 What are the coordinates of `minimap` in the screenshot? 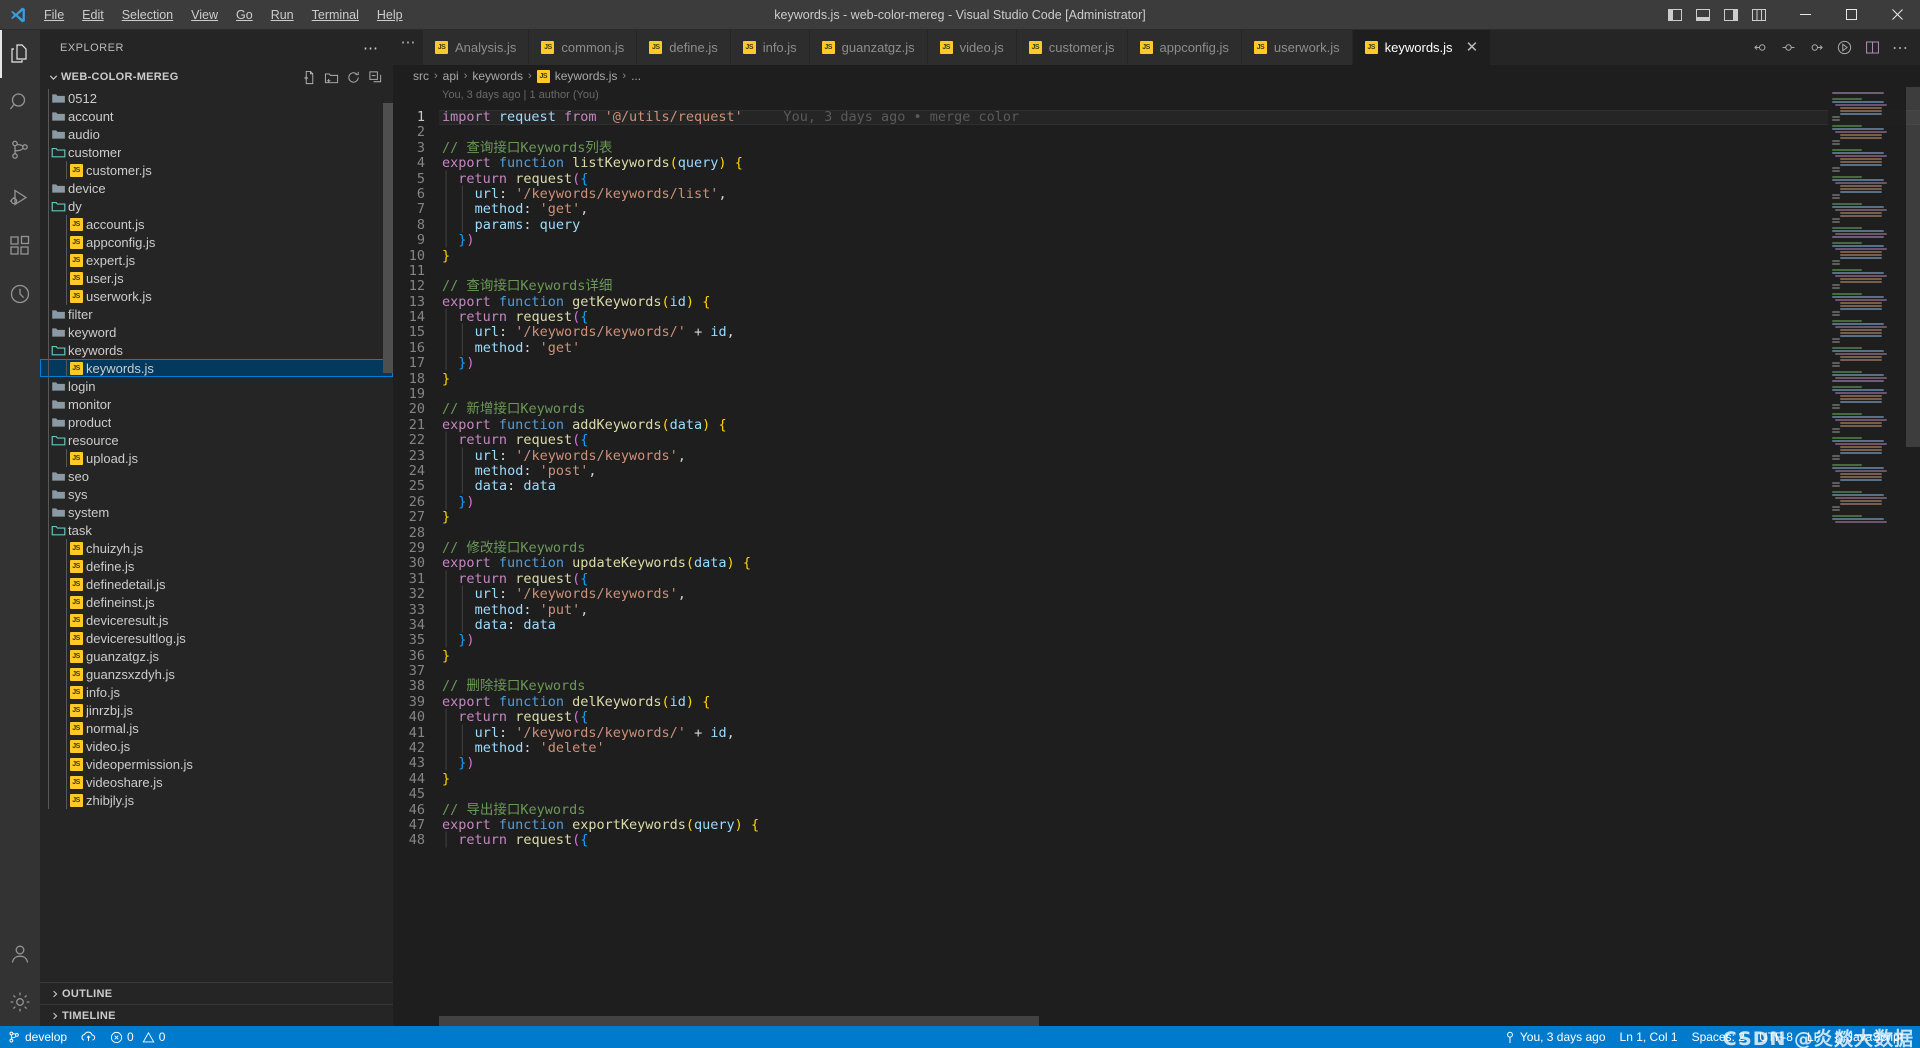 It's located at (1867, 556).